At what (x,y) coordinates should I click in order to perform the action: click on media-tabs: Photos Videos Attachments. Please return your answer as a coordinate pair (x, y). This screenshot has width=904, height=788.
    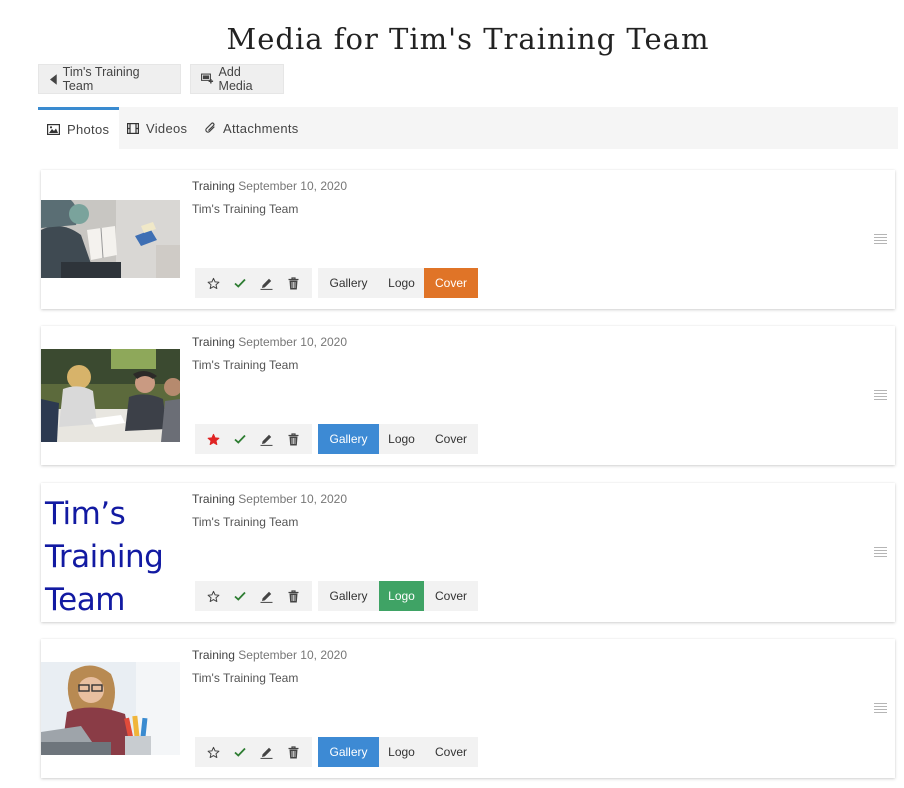
    Looking at the image, I should click on (468, 128).